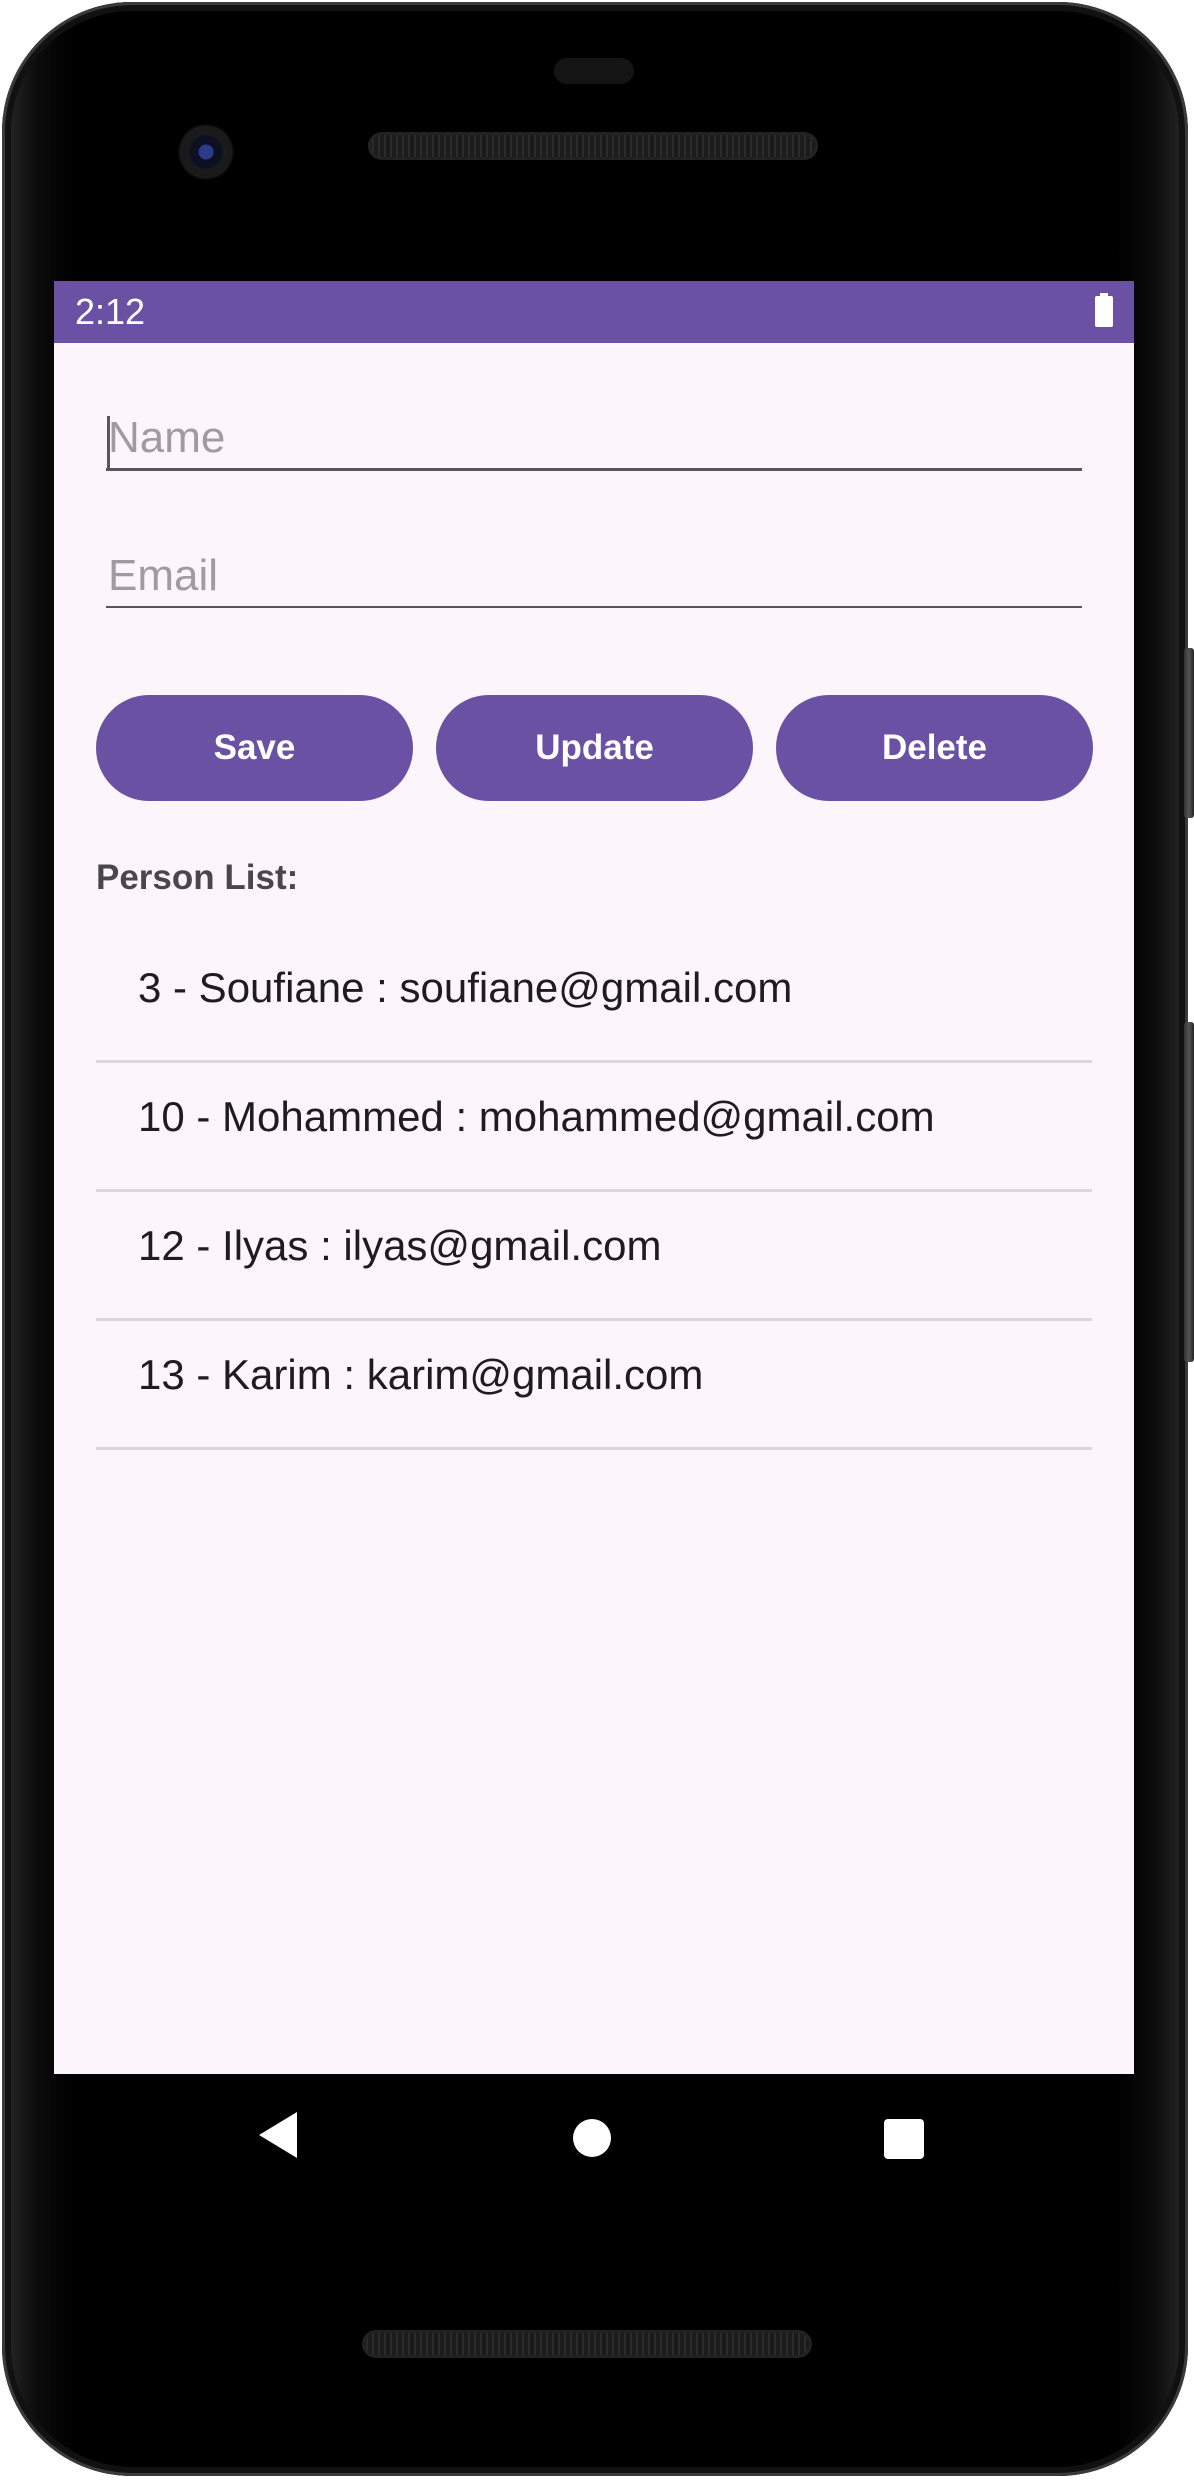  What do you see at coordinates (110, 311) in the screenshot?
I see `status-time: 2:12` at bounding box center [110, 311].